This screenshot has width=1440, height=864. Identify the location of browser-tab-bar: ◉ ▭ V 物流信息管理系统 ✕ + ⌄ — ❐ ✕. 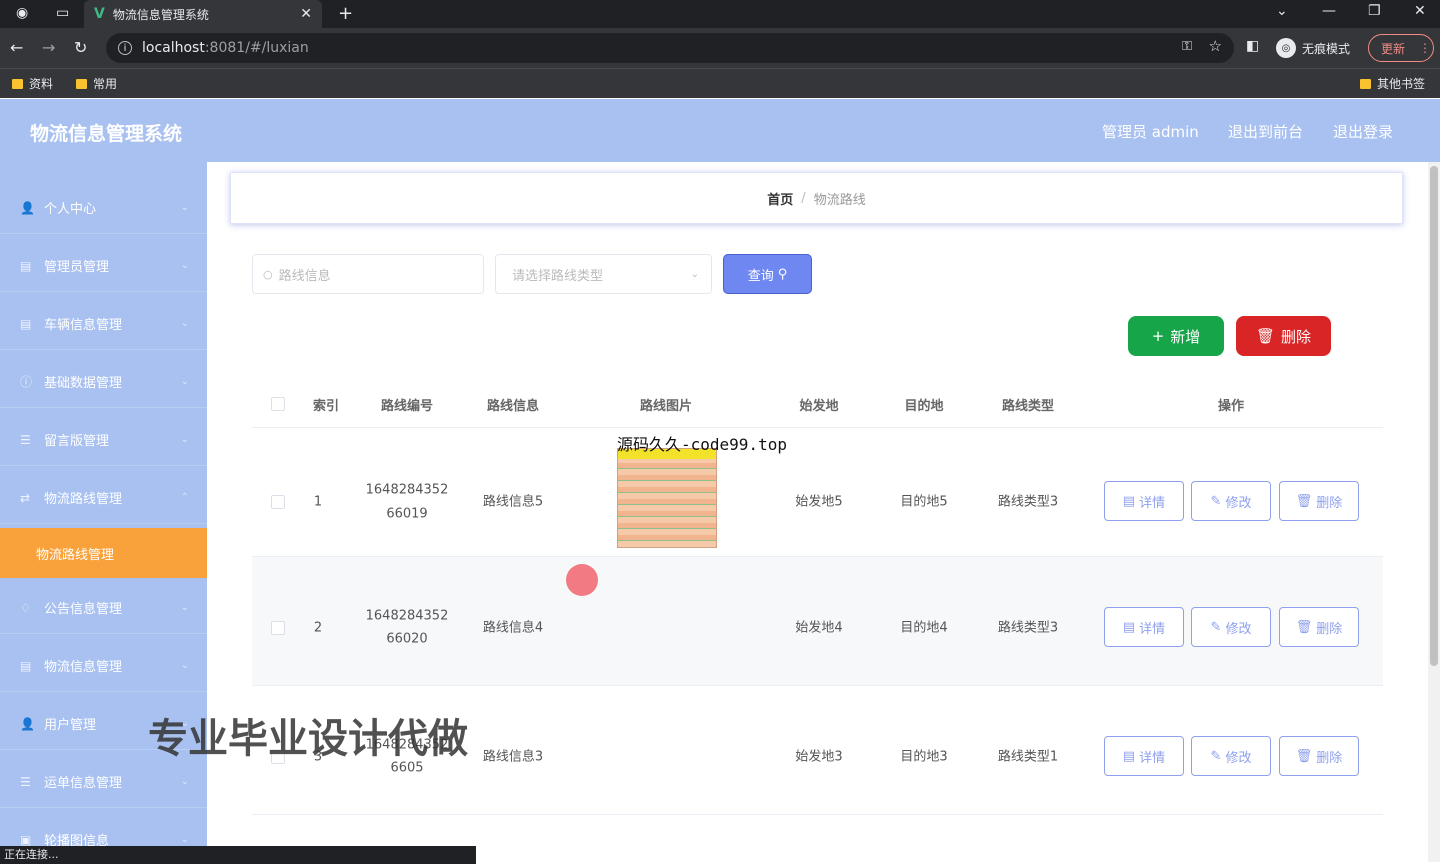
(720, 14).